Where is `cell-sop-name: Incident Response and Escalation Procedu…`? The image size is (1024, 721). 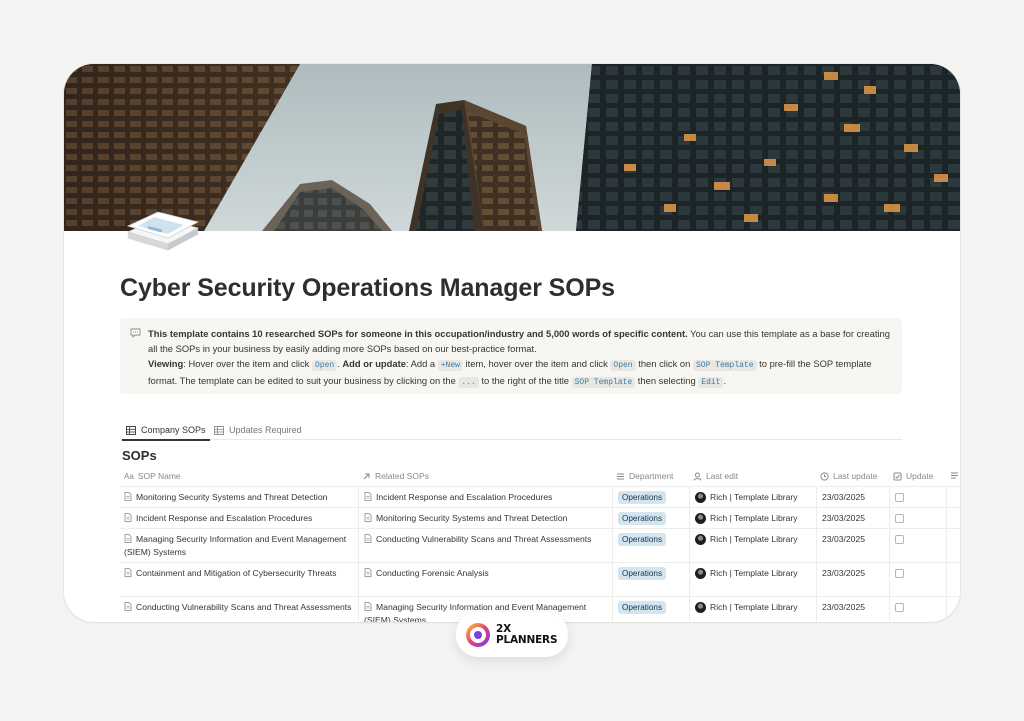 cell-sop-name: Incident Response and Escalation Procedu… is located at coordinates (239, 518).